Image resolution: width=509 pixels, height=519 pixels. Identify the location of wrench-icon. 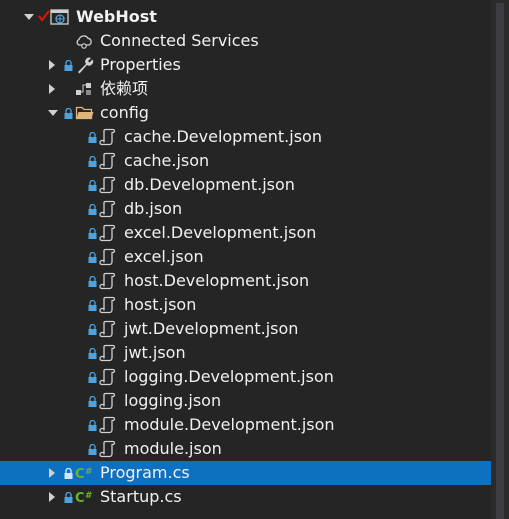
(86, 65).